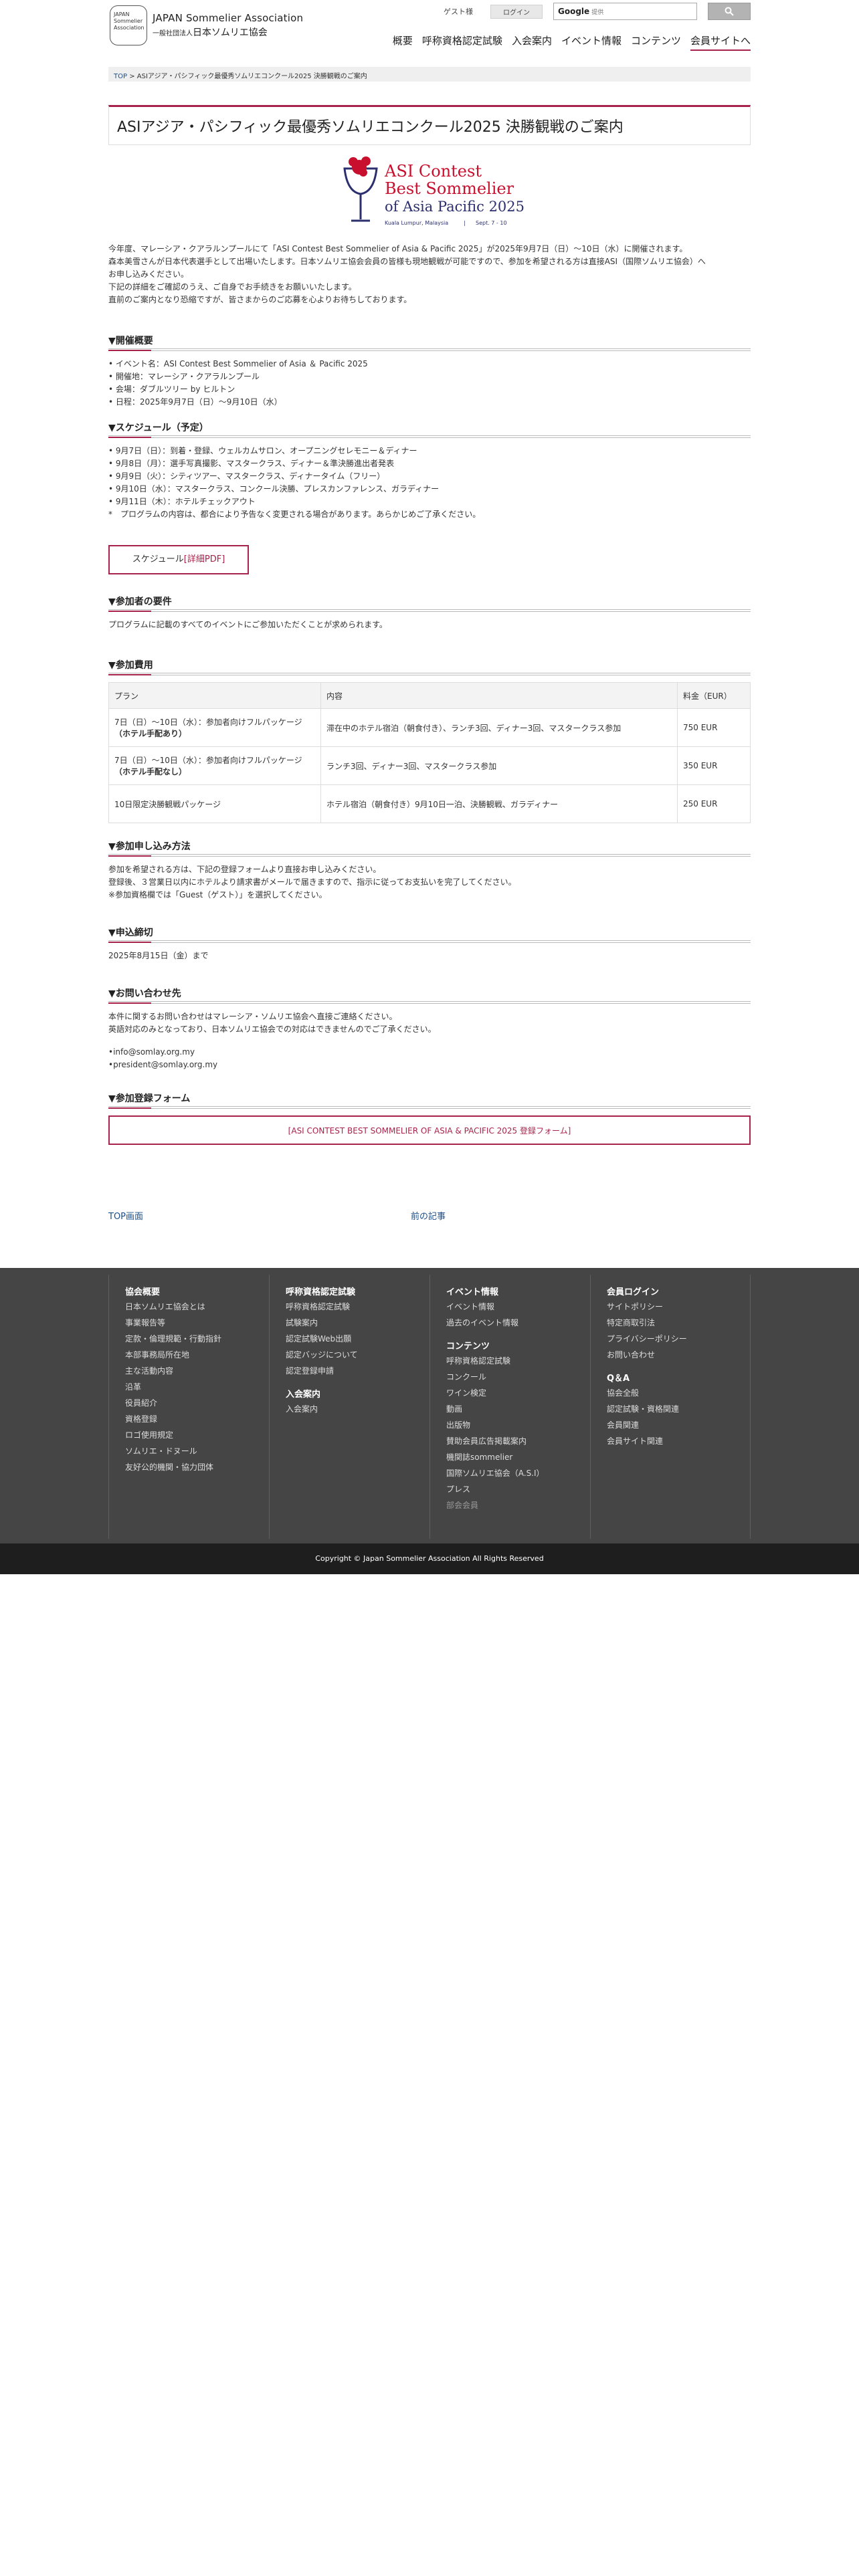 The width and height of the screenshot is (859, 2576). I want to click on column-header: 料金（EUR）, so click(714, 695).